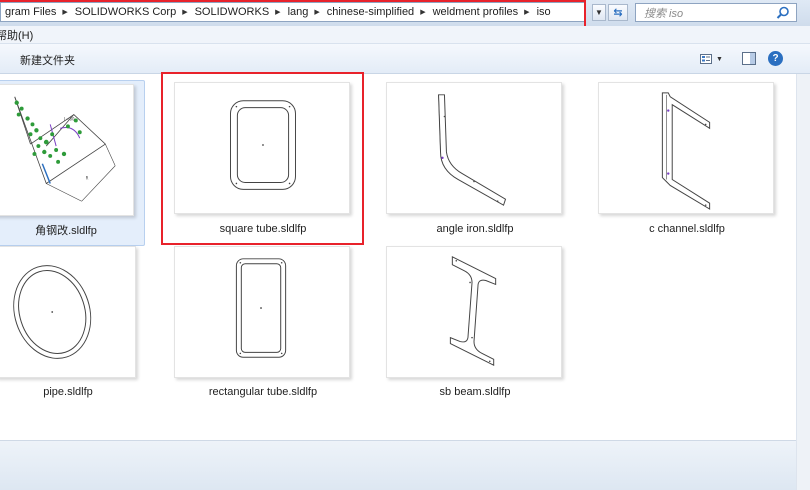 The image size is (810, 490). What do you see at coordinates (475, 229) in the screenshot?
I see `file-name: angle iron.sldlfp` at bounding box center [475, 229].